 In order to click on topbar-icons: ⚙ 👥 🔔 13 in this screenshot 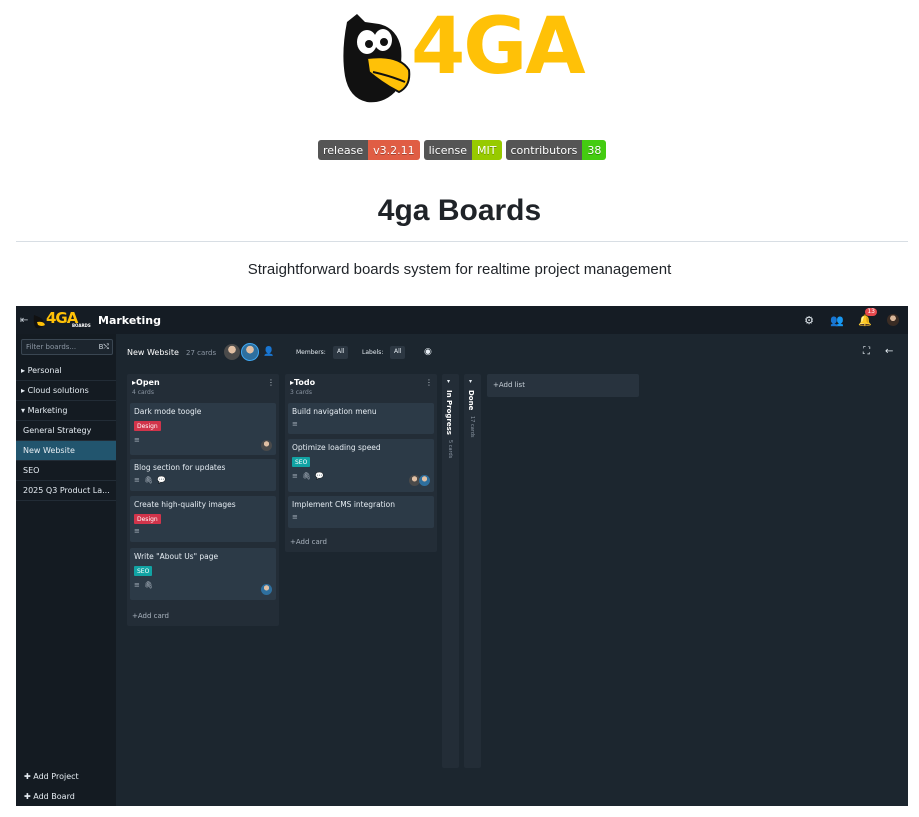, I will do `click(851, 317)`.